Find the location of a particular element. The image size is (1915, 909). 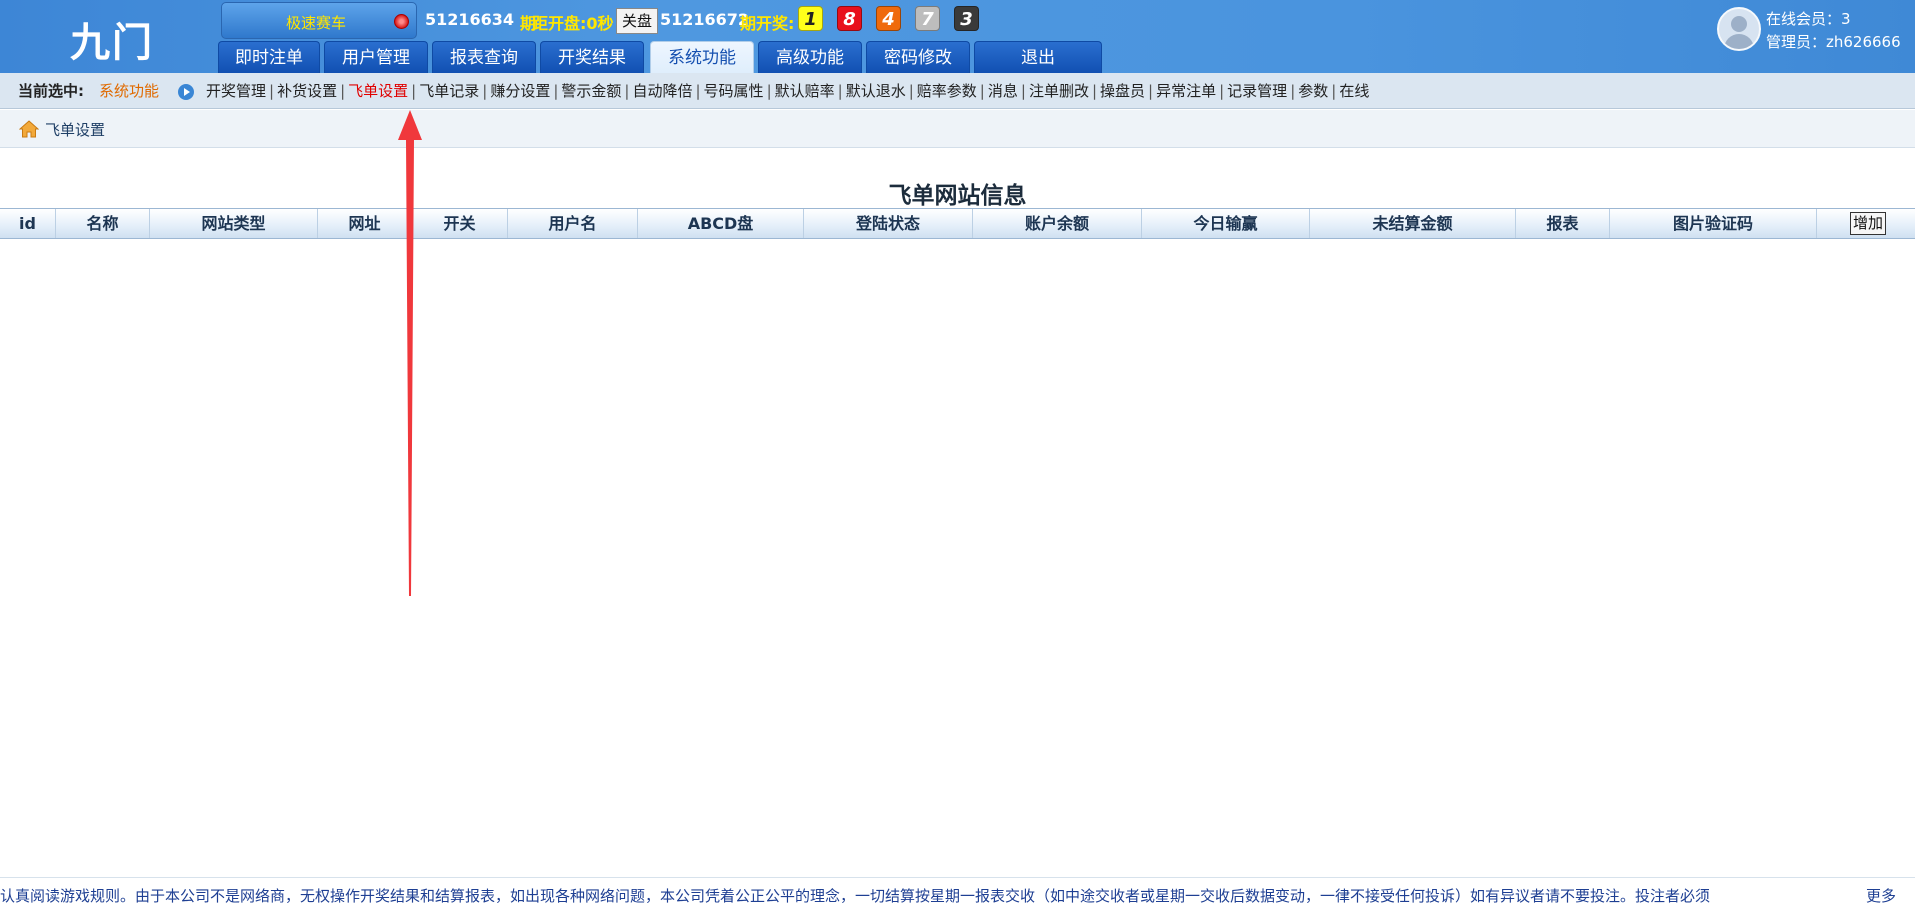

user-icon-body is located at coordinates (1739, 41).